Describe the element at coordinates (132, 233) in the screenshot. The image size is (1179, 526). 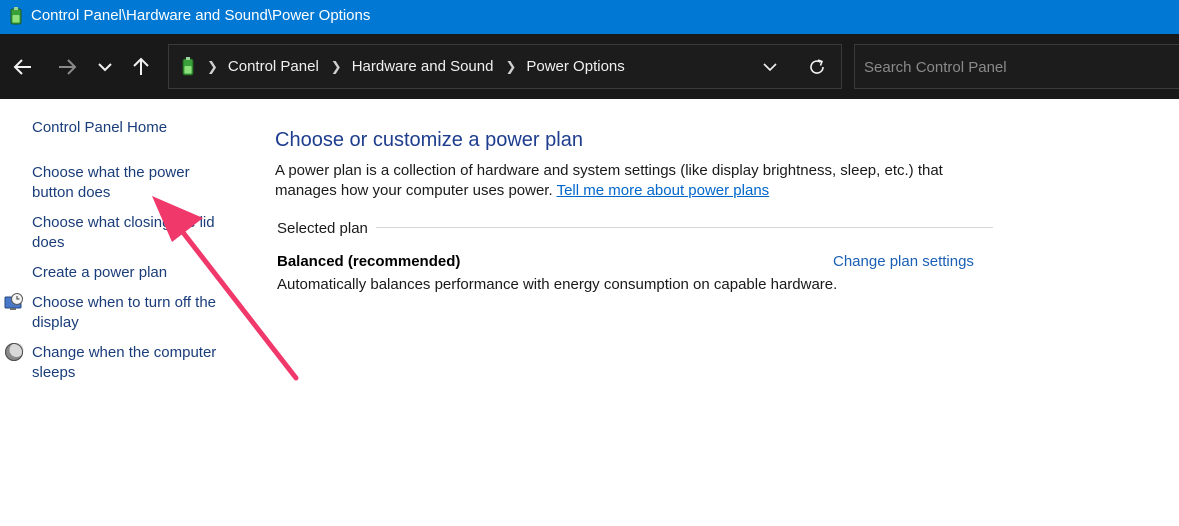
I see `sidebar-item-closing-lid: Choose what closing the lid does` at that location.